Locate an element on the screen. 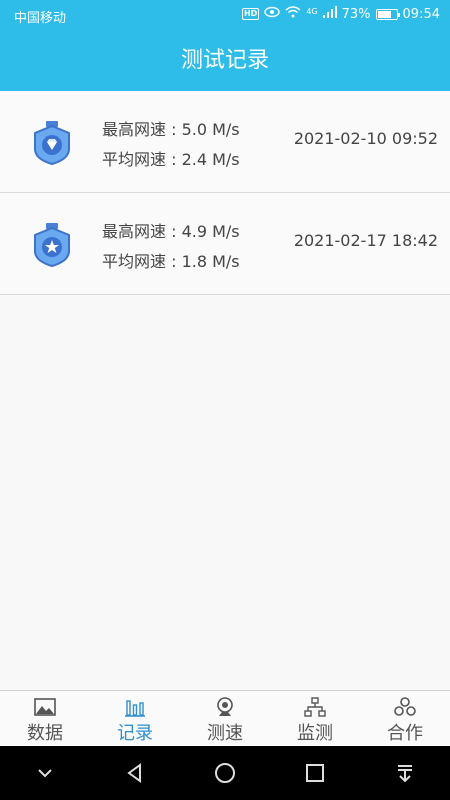 This screenshot has width=450, height=800. status-icons: HD 4G 73% 09:54 is located at coordinates (340, 14).